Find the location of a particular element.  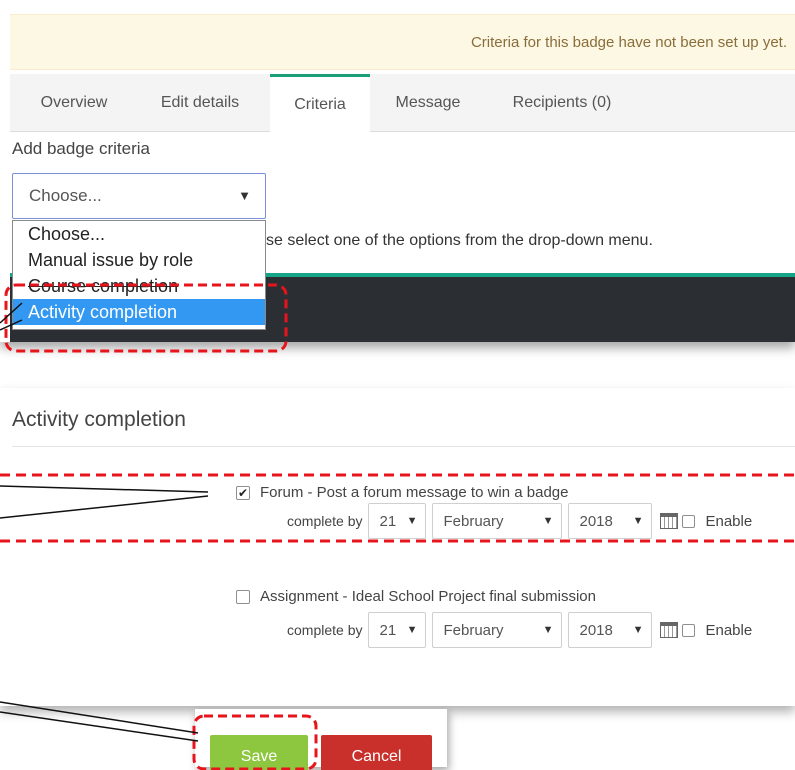

forum-month-select: February ▼ is located at coordinates (497, 521).